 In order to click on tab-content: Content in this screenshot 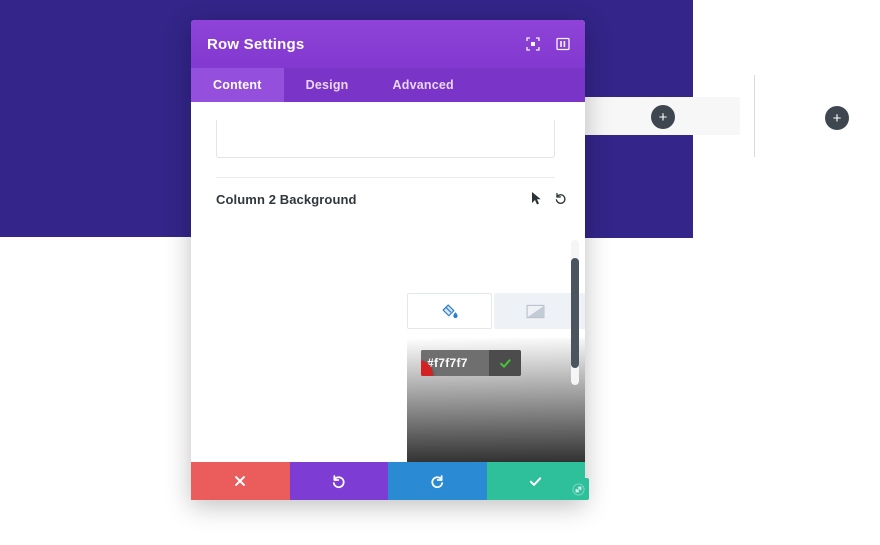, I will do `click(237, 85)`.